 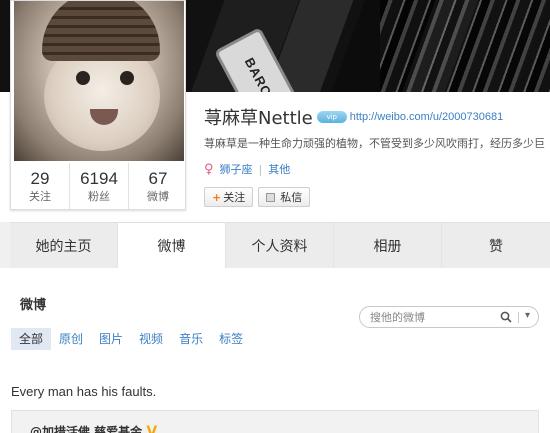 What do you see at coordinates (234, 197) in the screenshot?
I see `follow-button-label: 关注` at bounding box center [234, 197].